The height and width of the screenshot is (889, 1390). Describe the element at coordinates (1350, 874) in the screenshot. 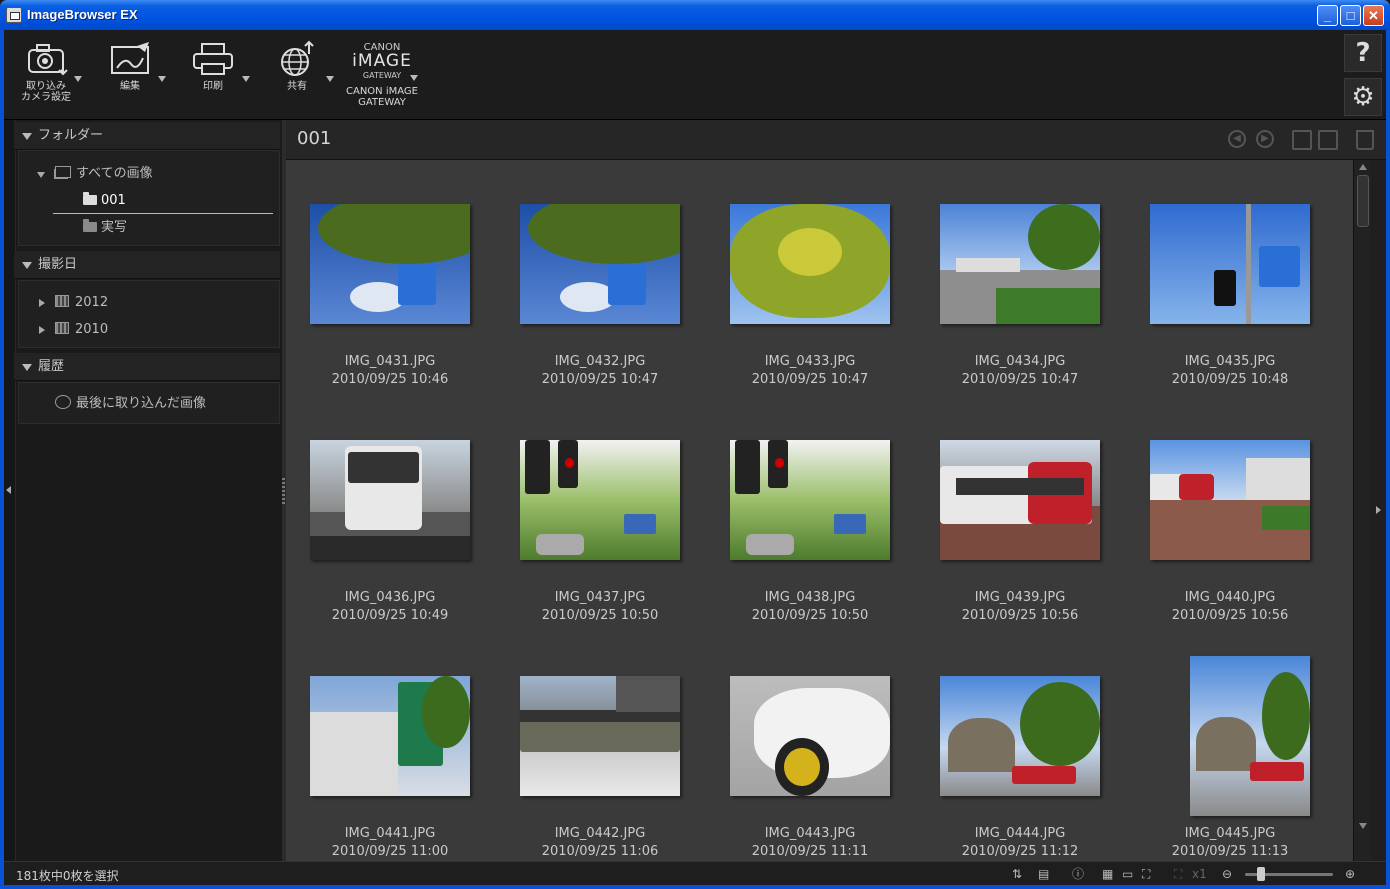

I see `zoom-in-icon: ⊕` at that location.